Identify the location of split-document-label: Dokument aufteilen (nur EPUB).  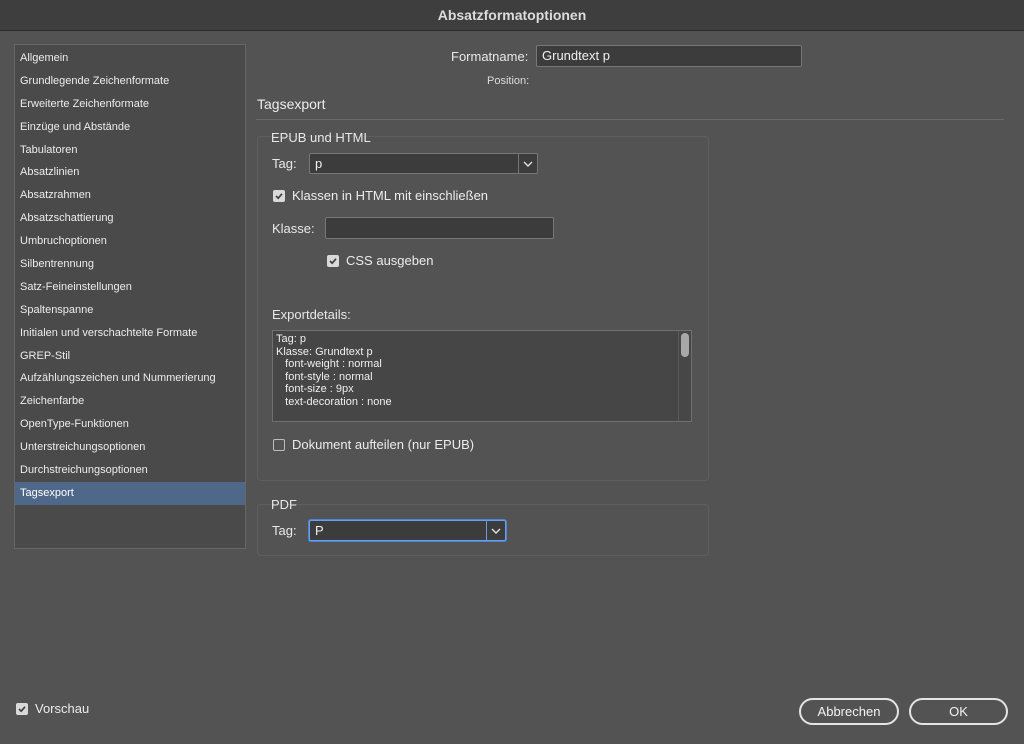
(383, 444).